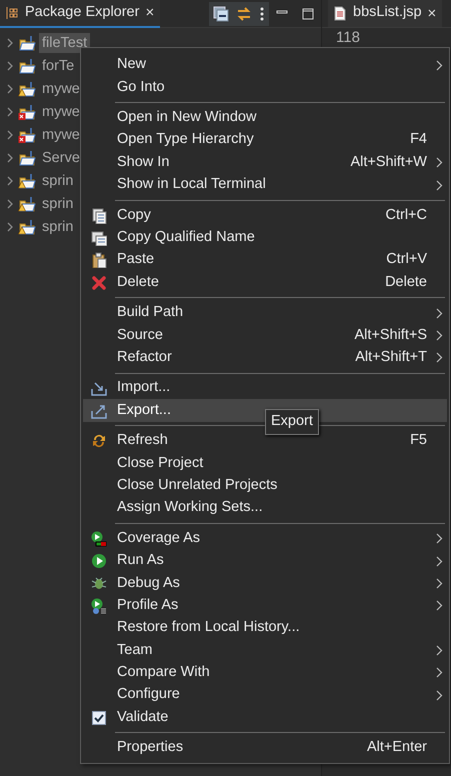 The width and height of the screenshot is (451, 776). What do you see at coordinates (265, 313) in the screenshot?
I see `menu-item: Build Path` at bounding box center [265, 313].